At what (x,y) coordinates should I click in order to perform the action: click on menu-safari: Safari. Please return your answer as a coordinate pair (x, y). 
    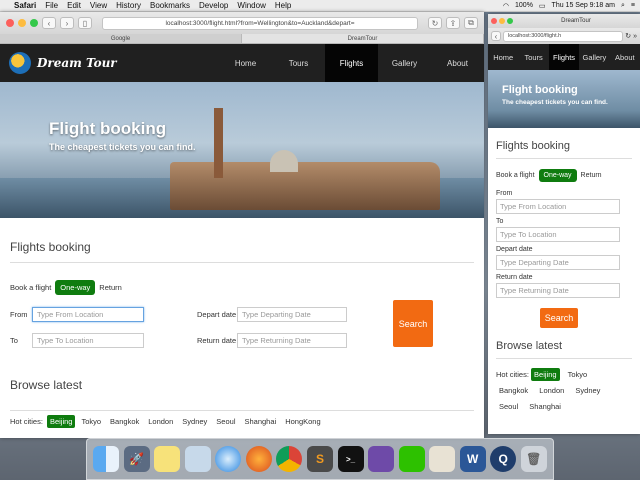
    Looking at the image, I should click on (25, 5).